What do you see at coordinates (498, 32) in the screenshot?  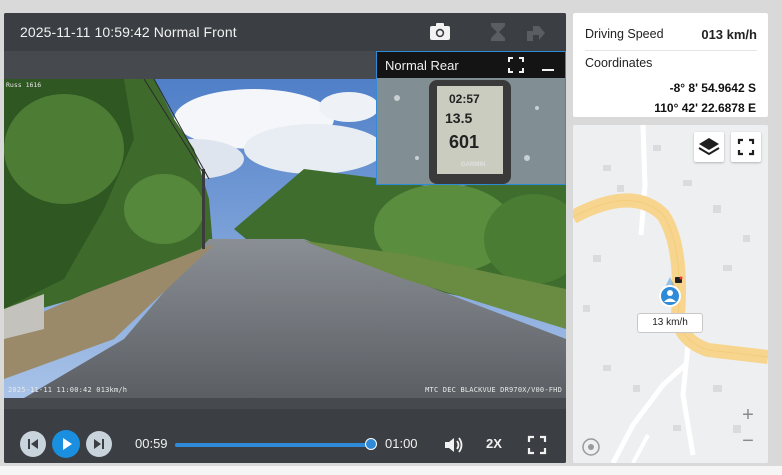 I see `hourglass-icon` at bounding box center [498, 32].